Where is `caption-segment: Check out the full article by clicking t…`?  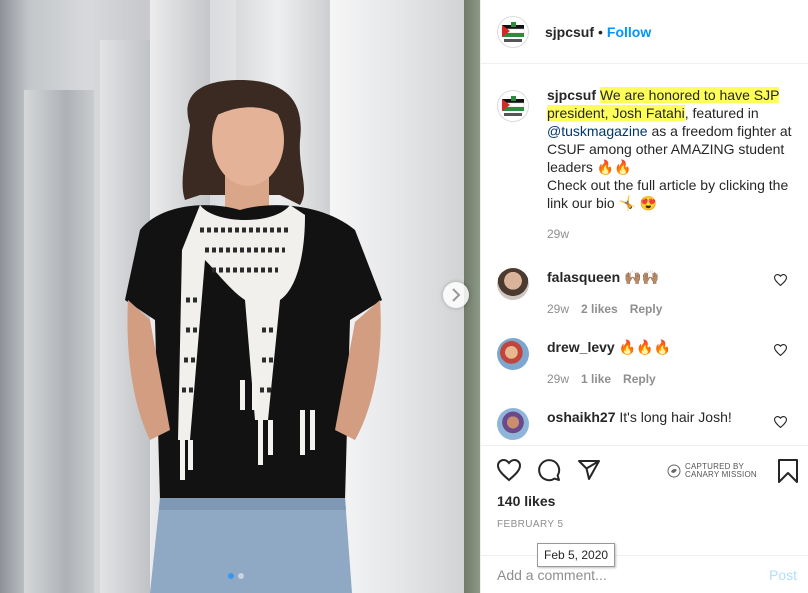
caption-segment: Check out the full article by clicking t… is located at coordinates (668, 194).